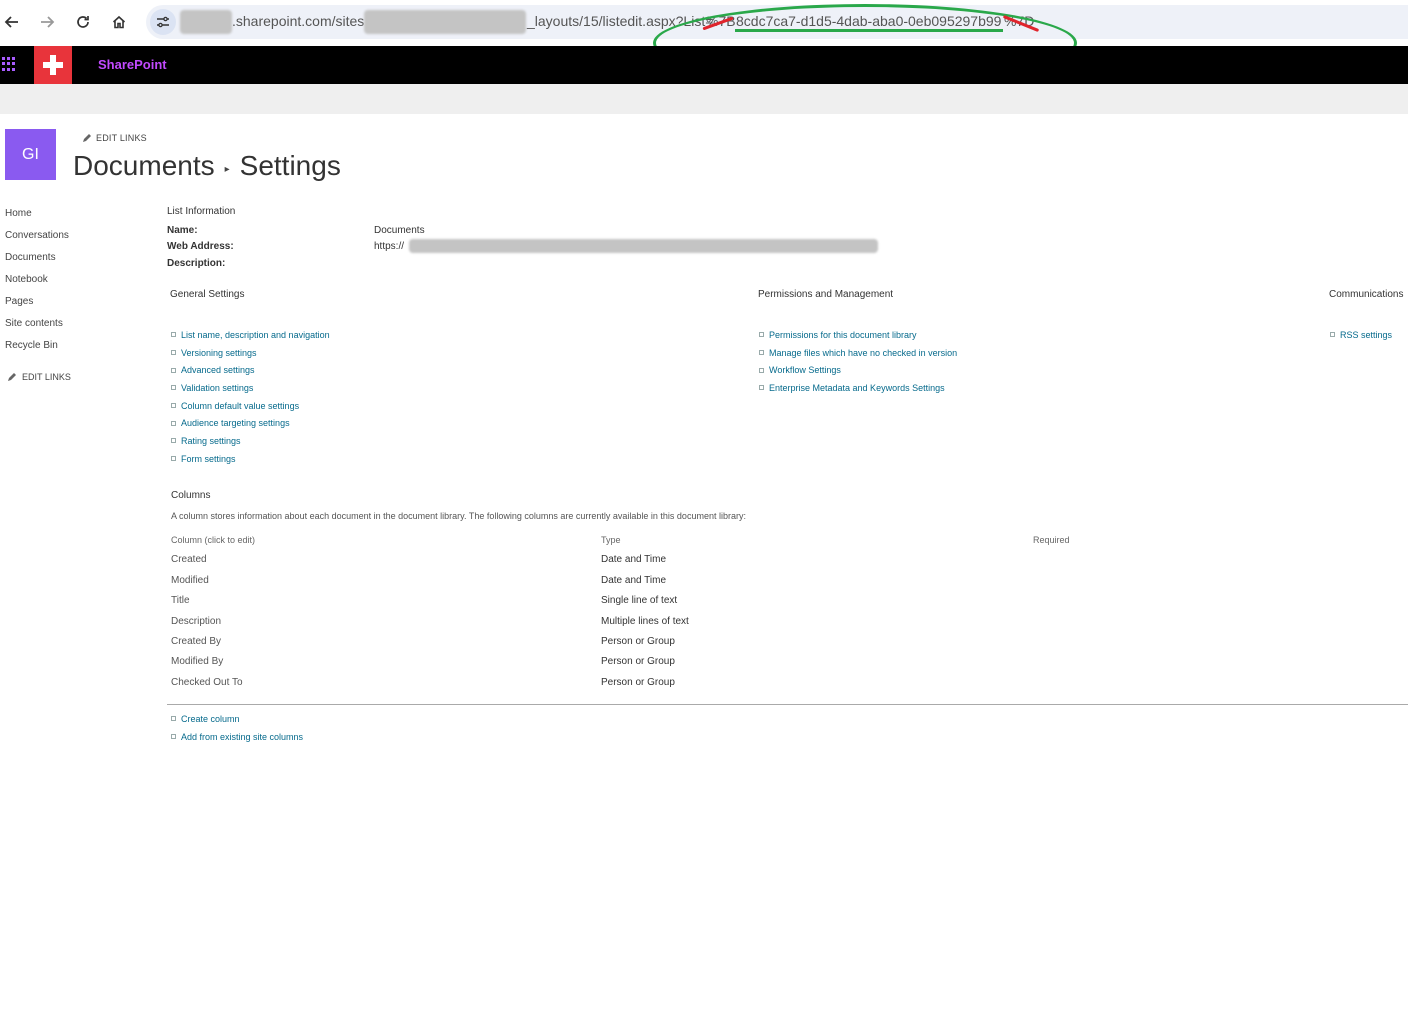 This screenshot has width=1408, height=1025. I want to click on table-row: Description Multiple lines of text, so click(704, 626).